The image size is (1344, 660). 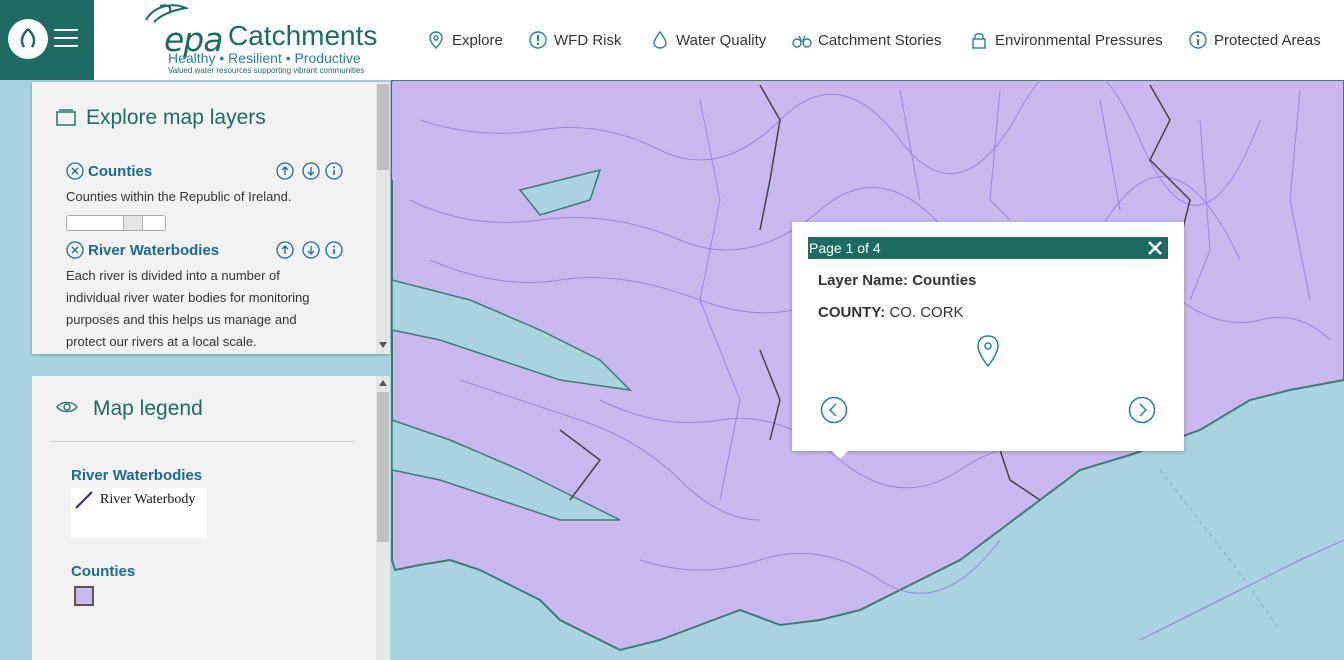 I want to click on hamburger-menu-icon, so click(x=66, y=39).